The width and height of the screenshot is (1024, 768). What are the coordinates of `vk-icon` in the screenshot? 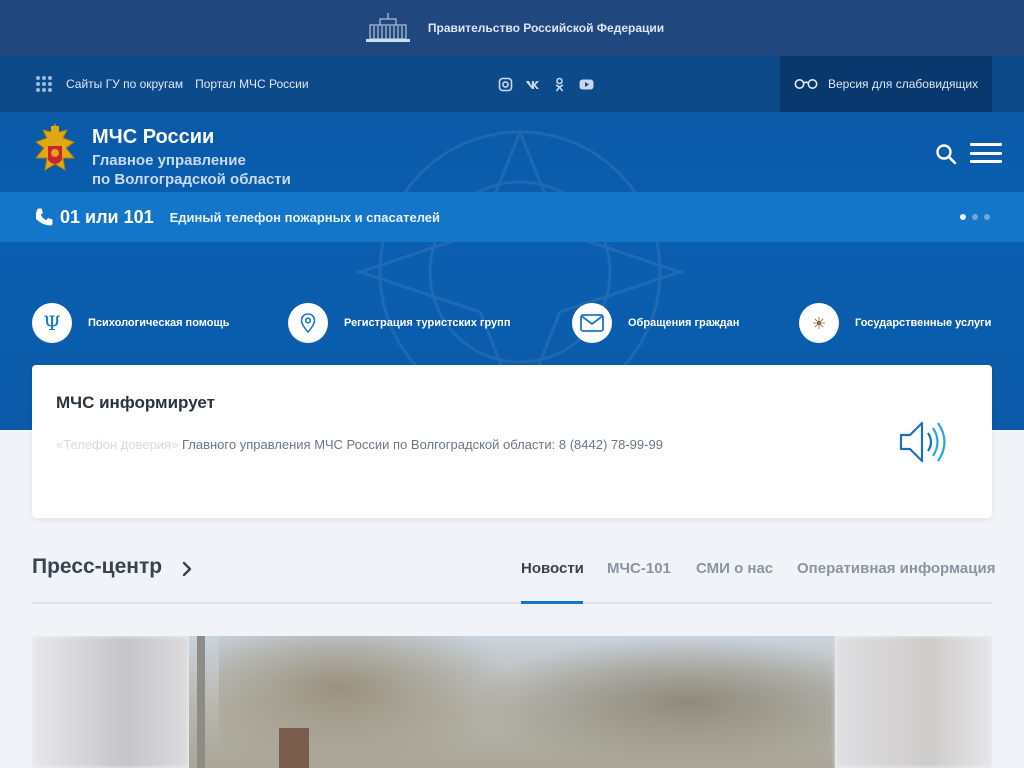 It's located at (532, 84).